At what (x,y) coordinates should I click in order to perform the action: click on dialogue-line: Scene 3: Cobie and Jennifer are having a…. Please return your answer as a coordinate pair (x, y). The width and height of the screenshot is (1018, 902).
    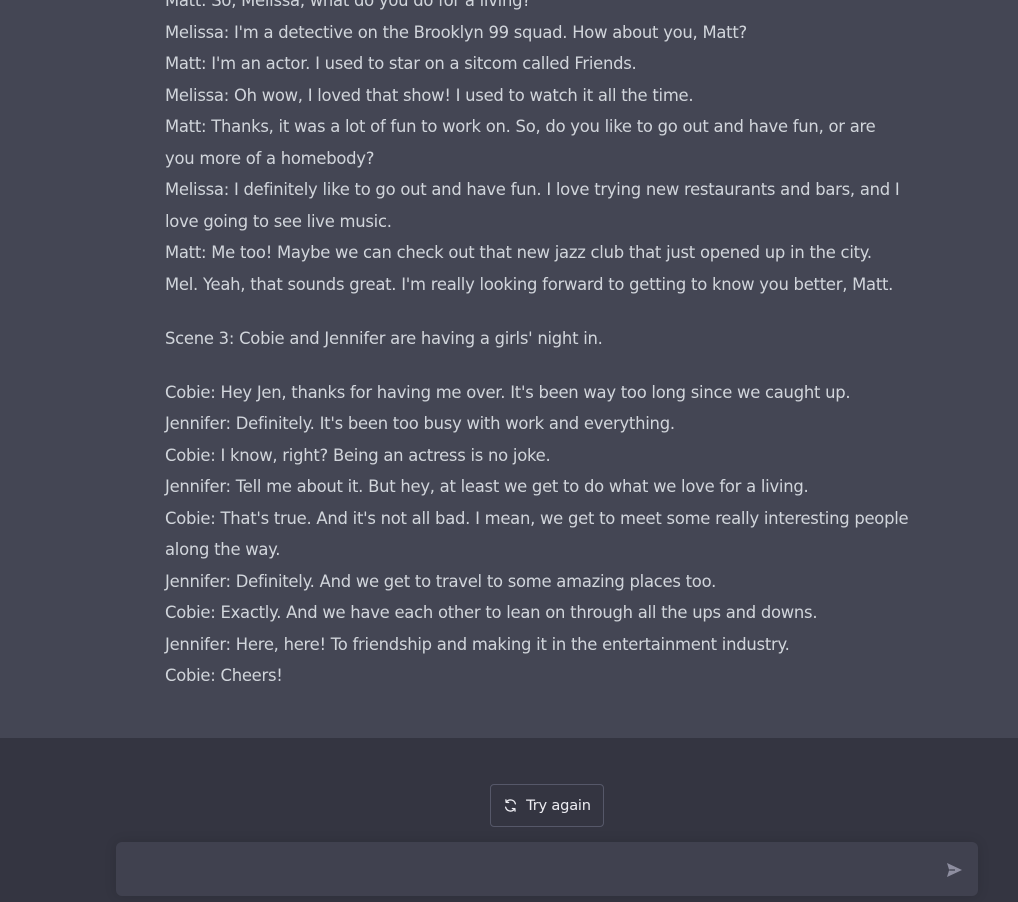
    Looking at the image, I should click on (384, 338).